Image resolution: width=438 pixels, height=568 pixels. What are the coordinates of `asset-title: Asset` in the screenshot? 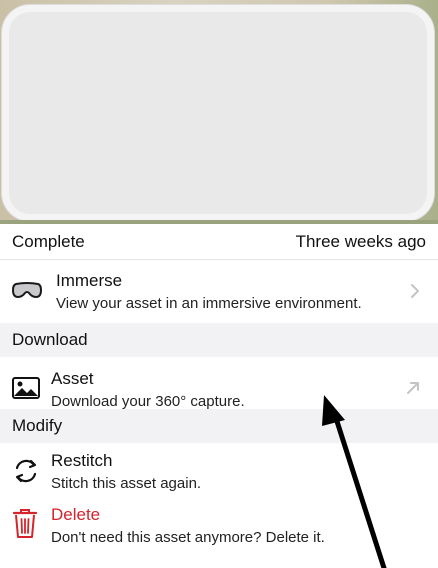 It's located at (72, 378).